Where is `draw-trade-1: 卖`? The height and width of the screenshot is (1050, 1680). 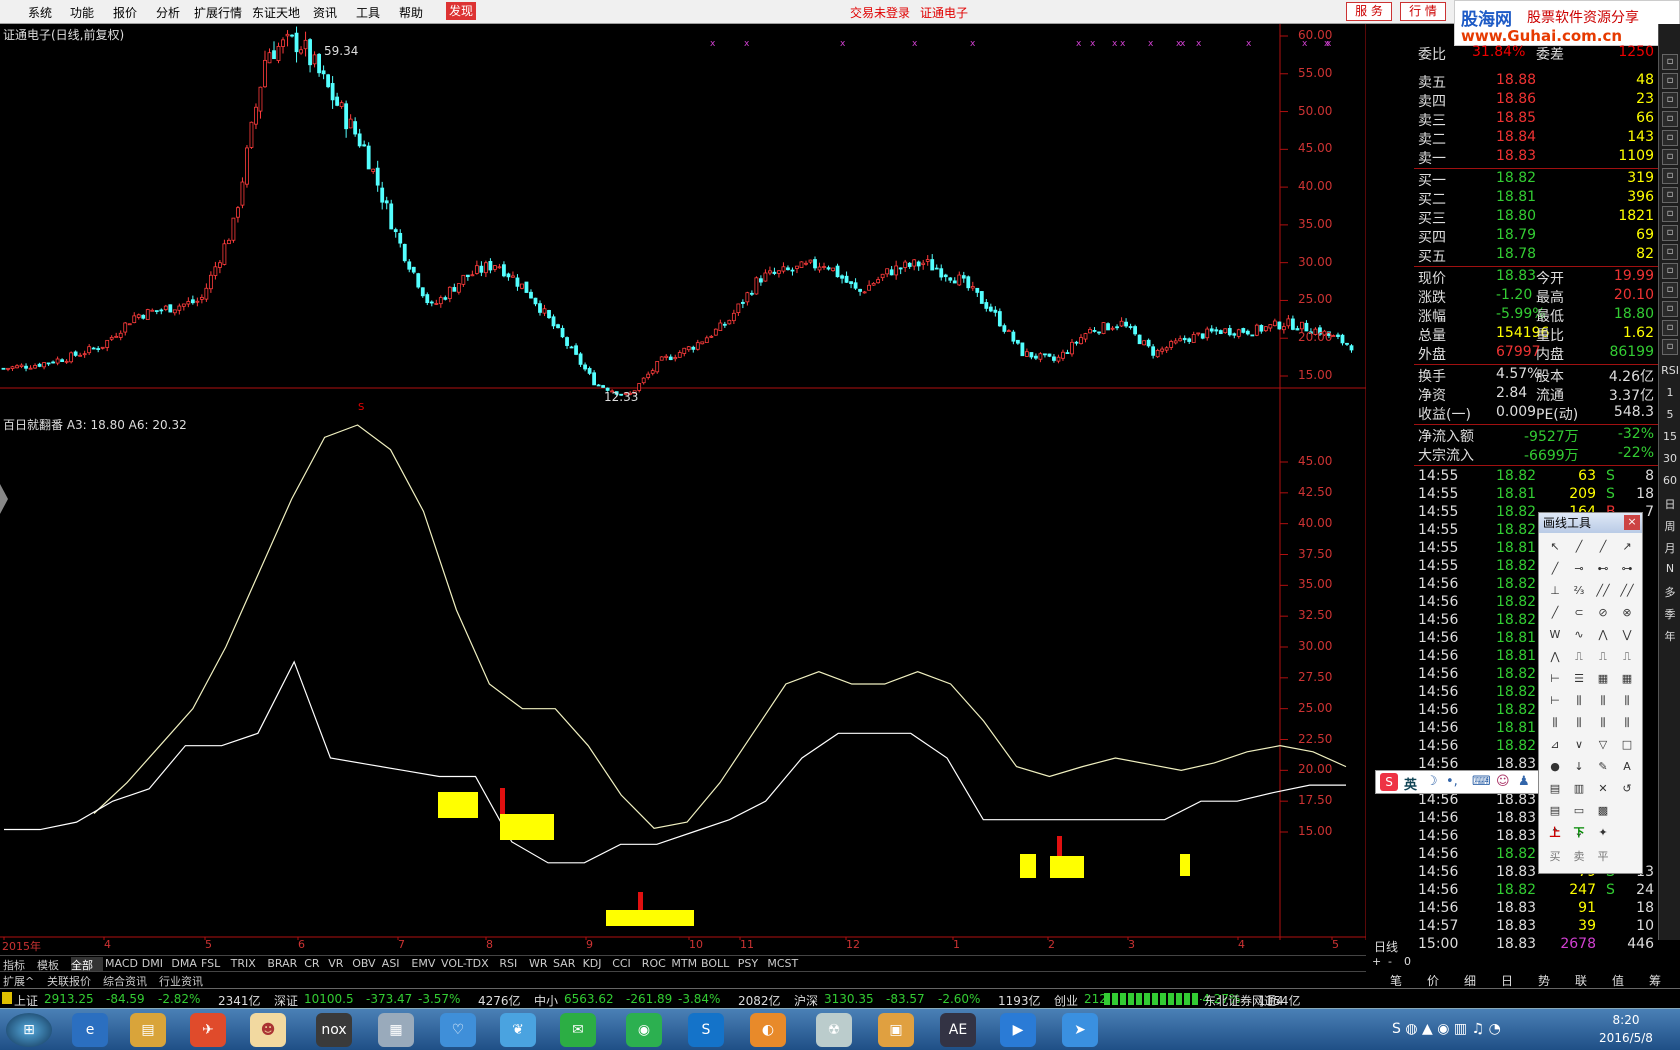 draw-trade-1: 卖 is located at coordinates (1579, 857).